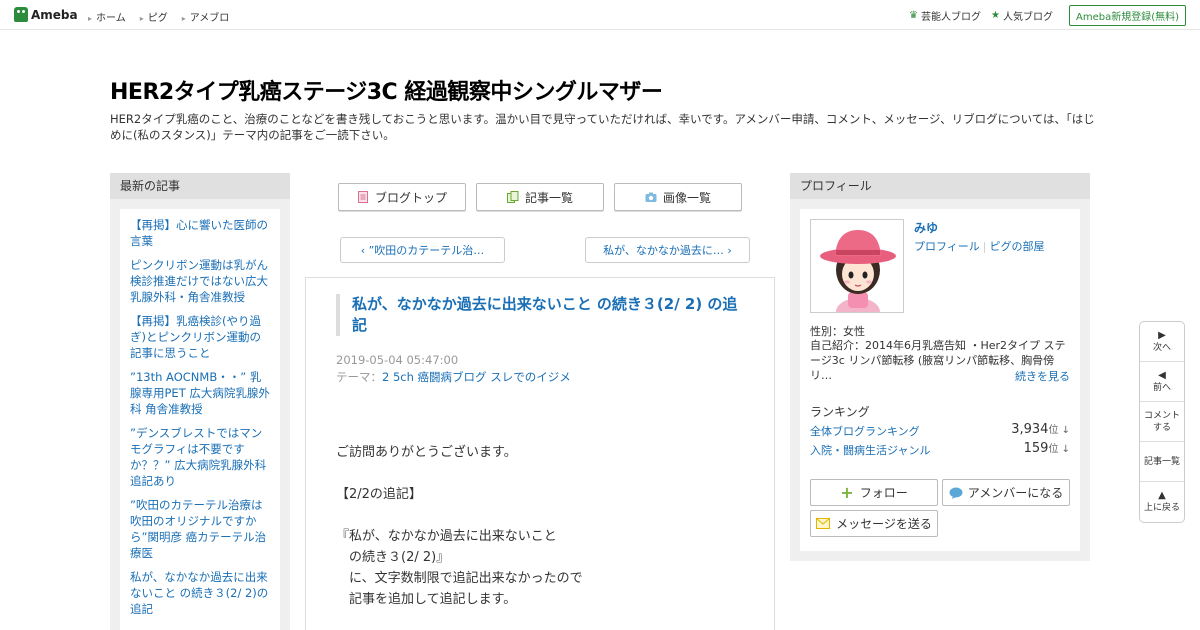 The width and height of the screenshot is (1200, 630). What do you see at coordinates (914, 15) in the screenshot?
I see `crown-icon: ♛` at bounding box center [914, 15].